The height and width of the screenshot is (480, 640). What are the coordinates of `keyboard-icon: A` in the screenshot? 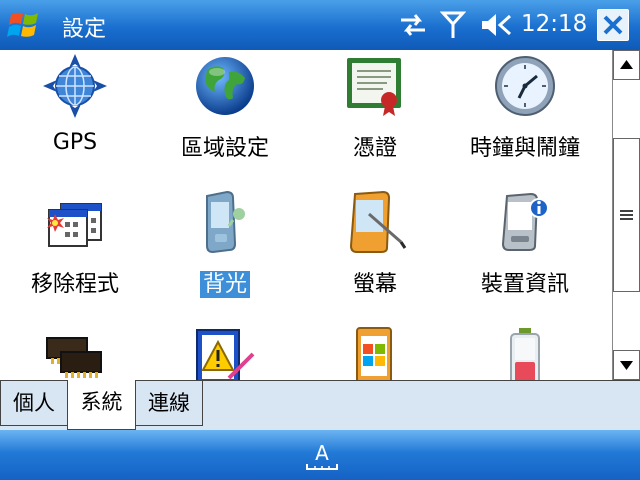 It's located at (322, 455).